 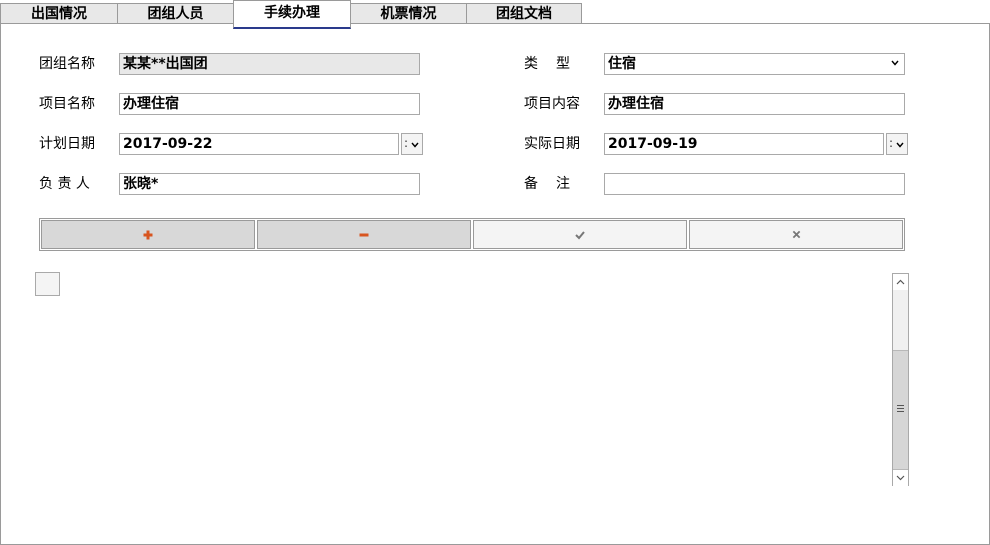 I want to click on save-record-button, so click(x=580, y=234).